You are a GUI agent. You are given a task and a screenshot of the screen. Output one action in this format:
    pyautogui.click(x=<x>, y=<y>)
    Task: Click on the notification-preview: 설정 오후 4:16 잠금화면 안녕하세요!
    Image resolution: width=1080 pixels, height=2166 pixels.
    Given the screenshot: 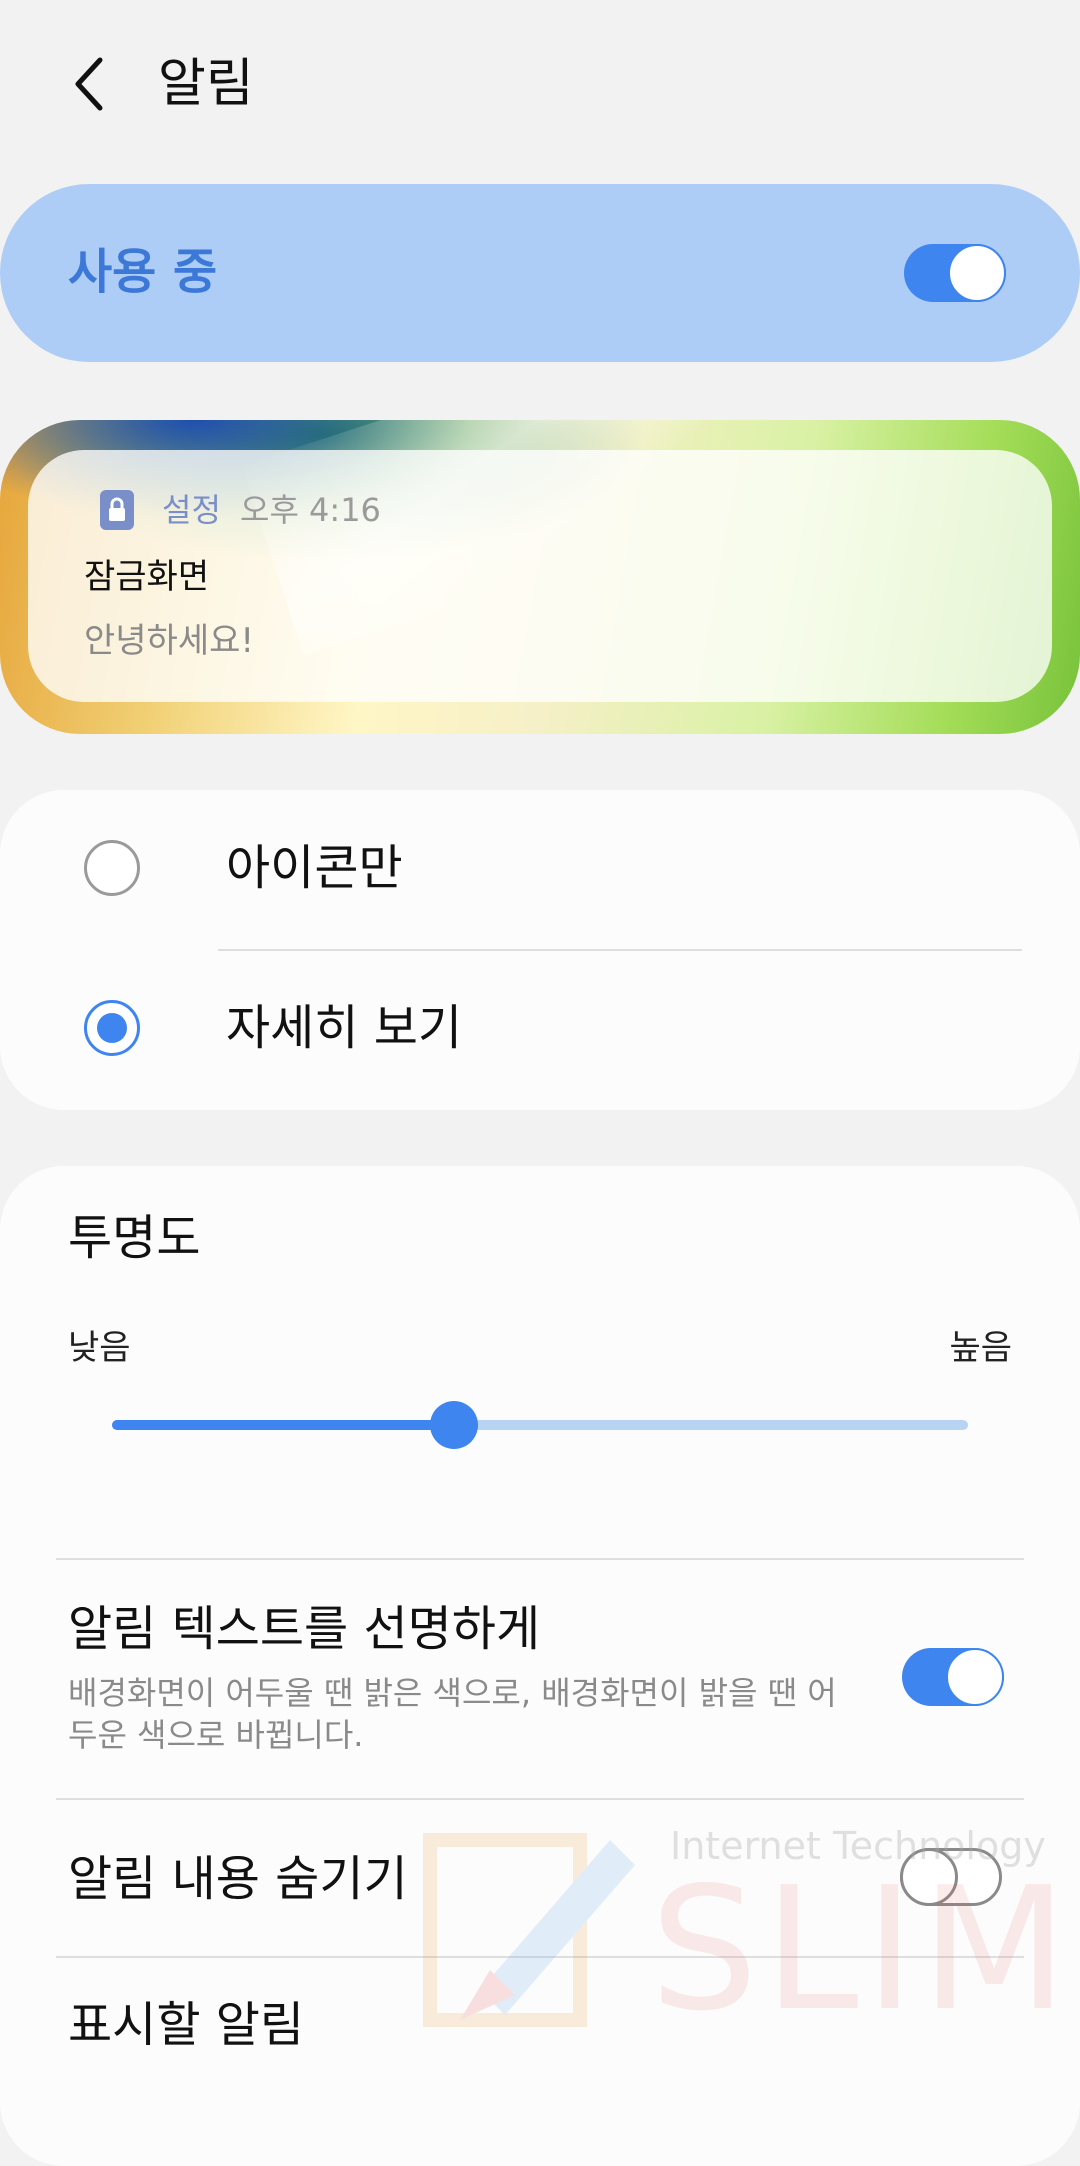 What is the action you would take?
    pyautogui.click(x=540, y=577)
    